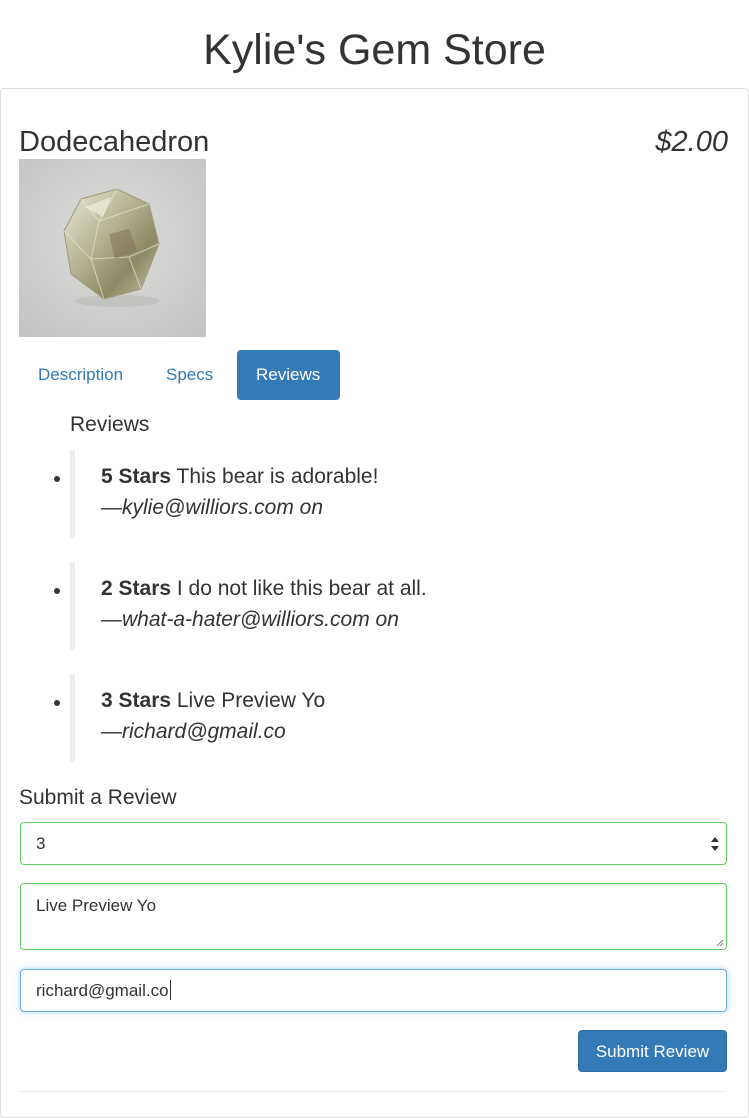 This screenshot has width=749, height=1118. Describe the element at coordinates (652, 1051) in the screenshot. I see `submit-review-button: Submit Review` at that location.